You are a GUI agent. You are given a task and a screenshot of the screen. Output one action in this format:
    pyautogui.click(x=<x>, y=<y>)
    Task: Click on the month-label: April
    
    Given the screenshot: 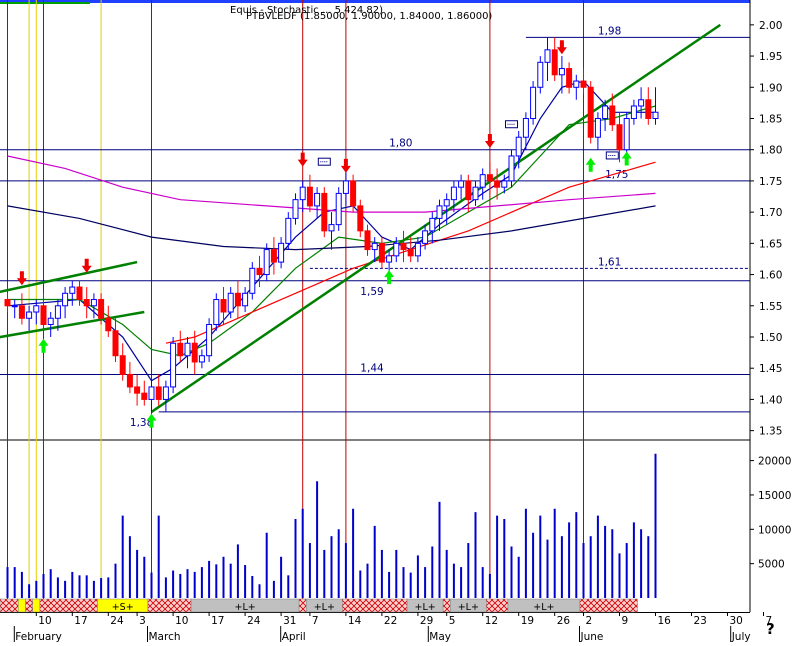 What is the action you would take?
    pyautogui.click(x=294, y=636)
    